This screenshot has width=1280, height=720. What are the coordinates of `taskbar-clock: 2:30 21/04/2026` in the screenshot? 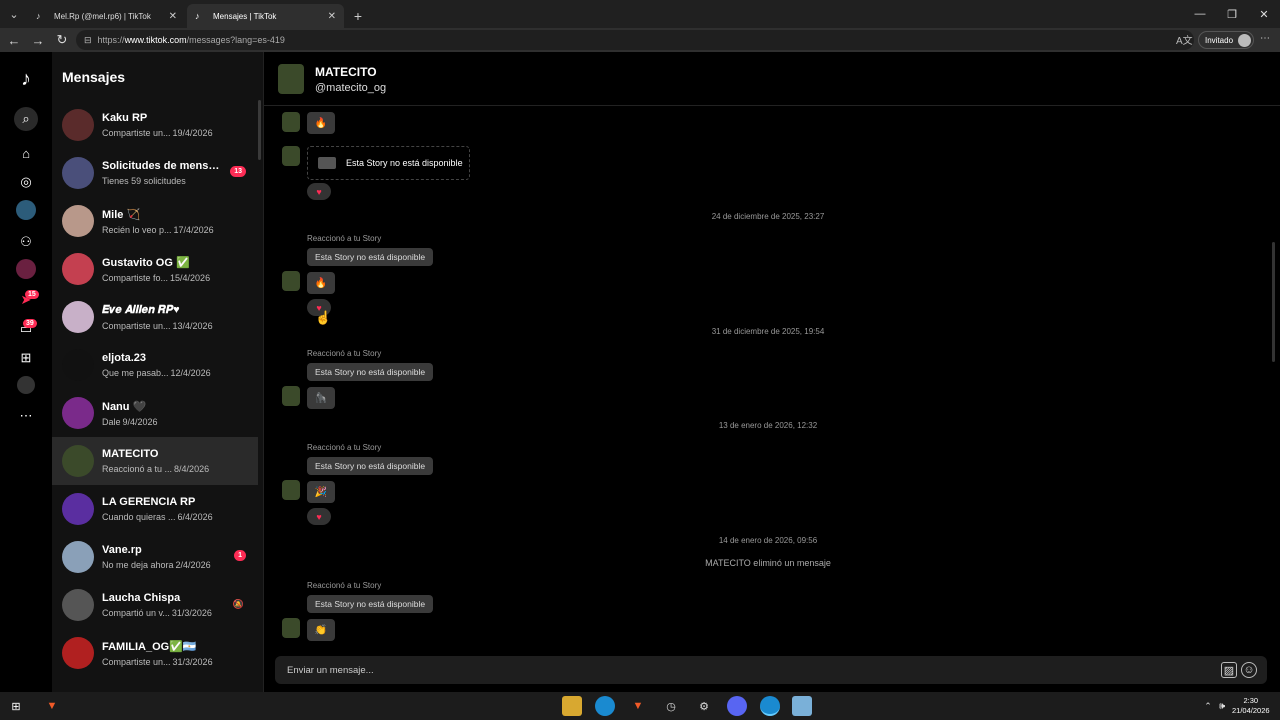 It's located at (1251, 706).